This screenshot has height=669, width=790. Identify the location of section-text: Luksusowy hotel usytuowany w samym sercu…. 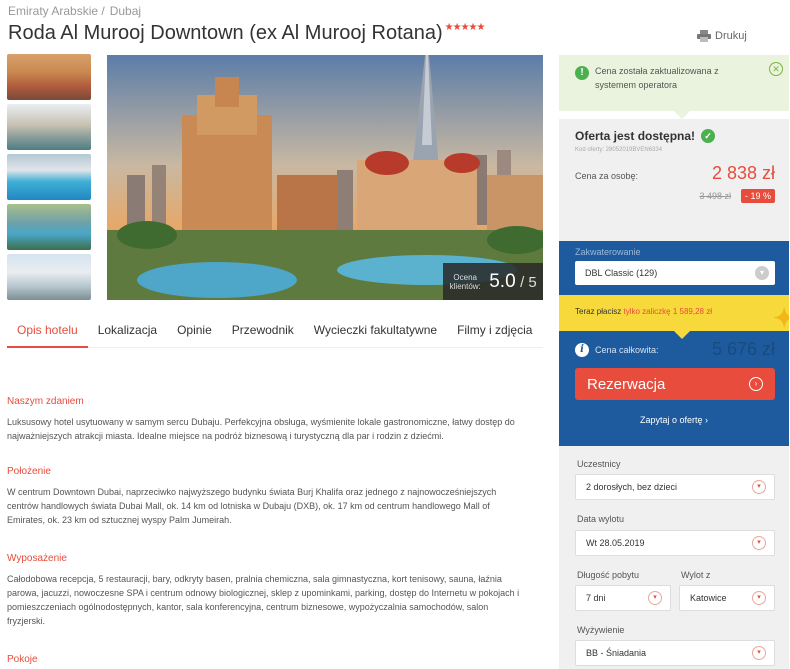
(261, 429).